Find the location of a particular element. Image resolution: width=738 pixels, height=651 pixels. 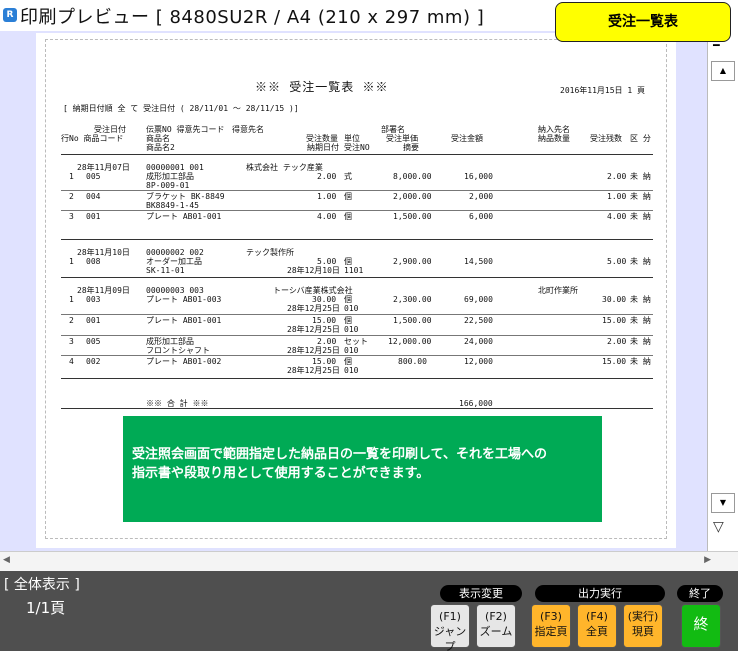

hdr-slip-customer-code: 伝票NO 得意先コード is located at coordinates (185, 129).